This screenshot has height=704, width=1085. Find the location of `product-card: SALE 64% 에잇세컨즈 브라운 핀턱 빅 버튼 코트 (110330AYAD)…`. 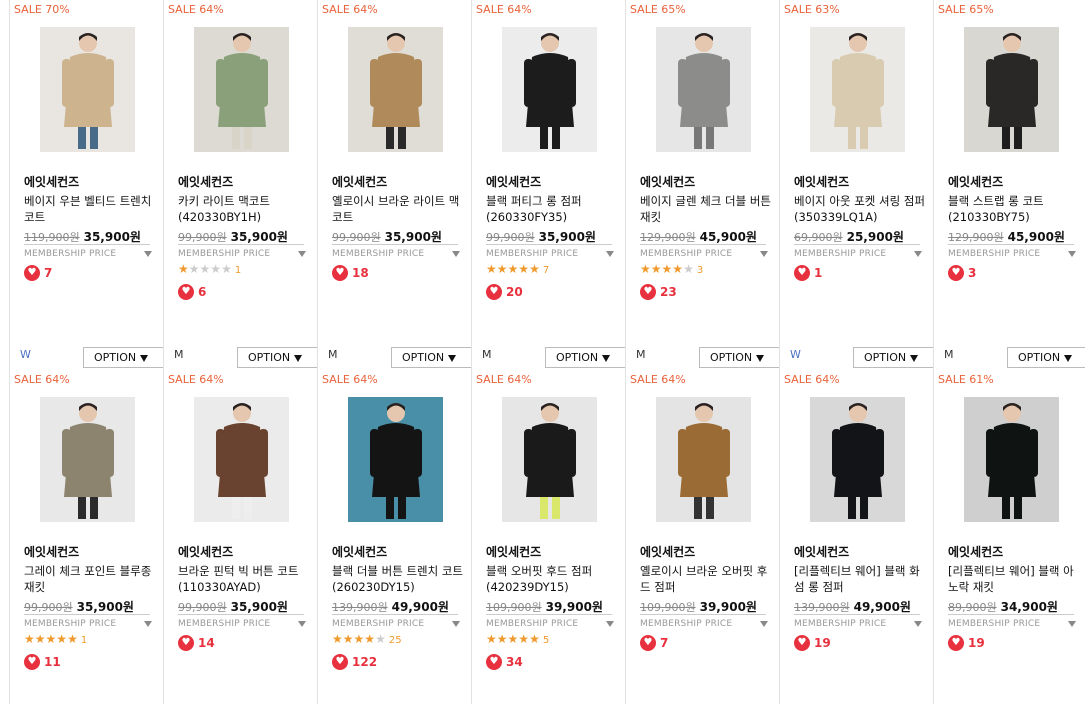

product-card: SALE 64% 에잇세컨즈 브라운 핀턱 빅 버튼 코트 (110330AYAD)… is located at coordinates (240, 537).